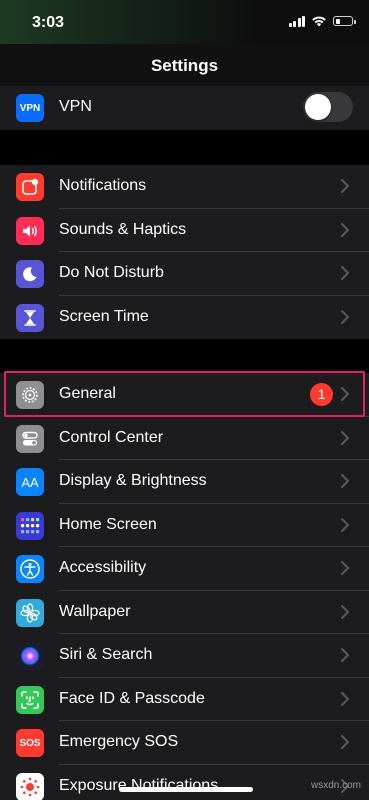 The height and width of the screenshot is (800, 369). What do you see at coordinates (318, 107) in the screenshot?
I see `toggle-knob` at bounding box center [318, 107].